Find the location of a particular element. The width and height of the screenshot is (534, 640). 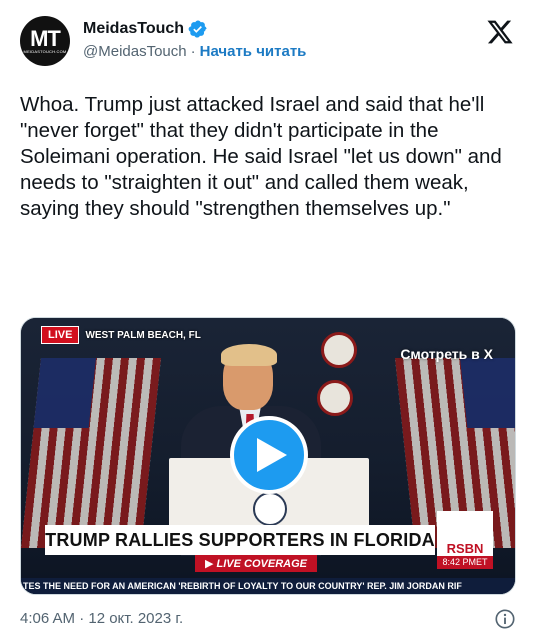

handle-row: @MeidasTouch · Начать читать is located at coordinates (194, 51).